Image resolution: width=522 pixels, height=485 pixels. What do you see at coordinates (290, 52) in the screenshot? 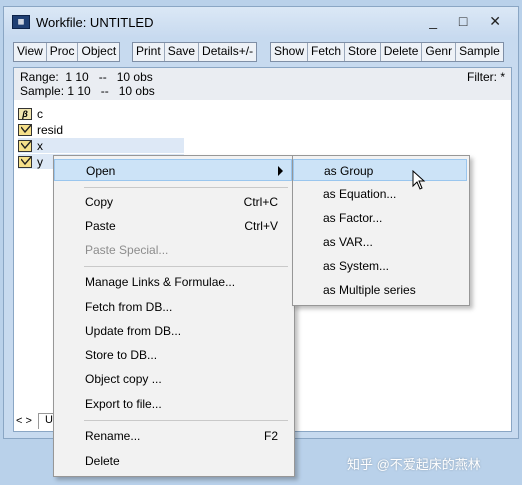
I see `show-button: Show` at bounding box center [290, 52].